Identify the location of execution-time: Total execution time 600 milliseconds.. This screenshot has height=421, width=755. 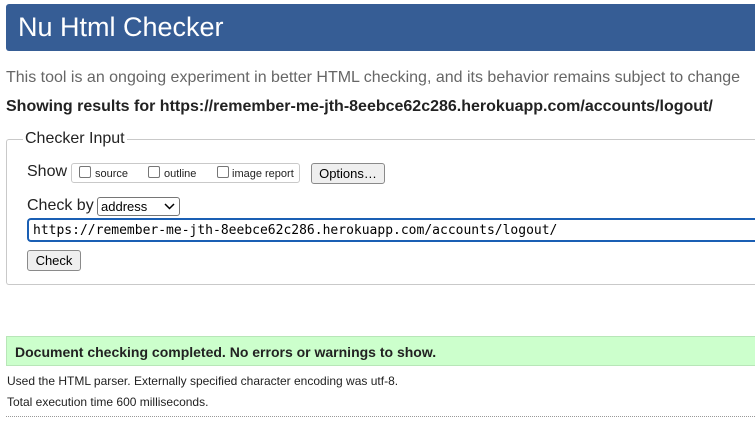
(108, 402).